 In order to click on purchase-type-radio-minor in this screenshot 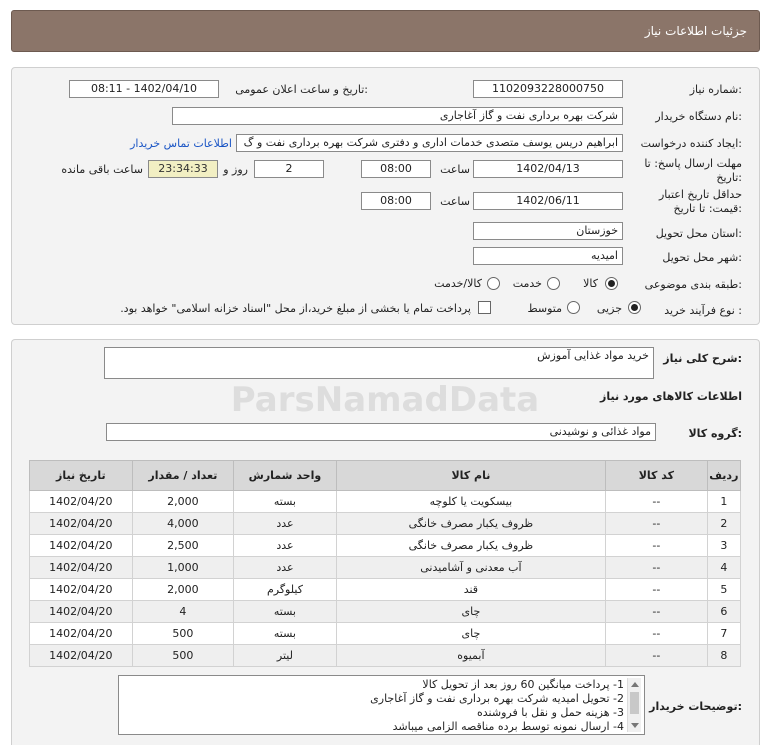, I will do `click(634, 307)`.